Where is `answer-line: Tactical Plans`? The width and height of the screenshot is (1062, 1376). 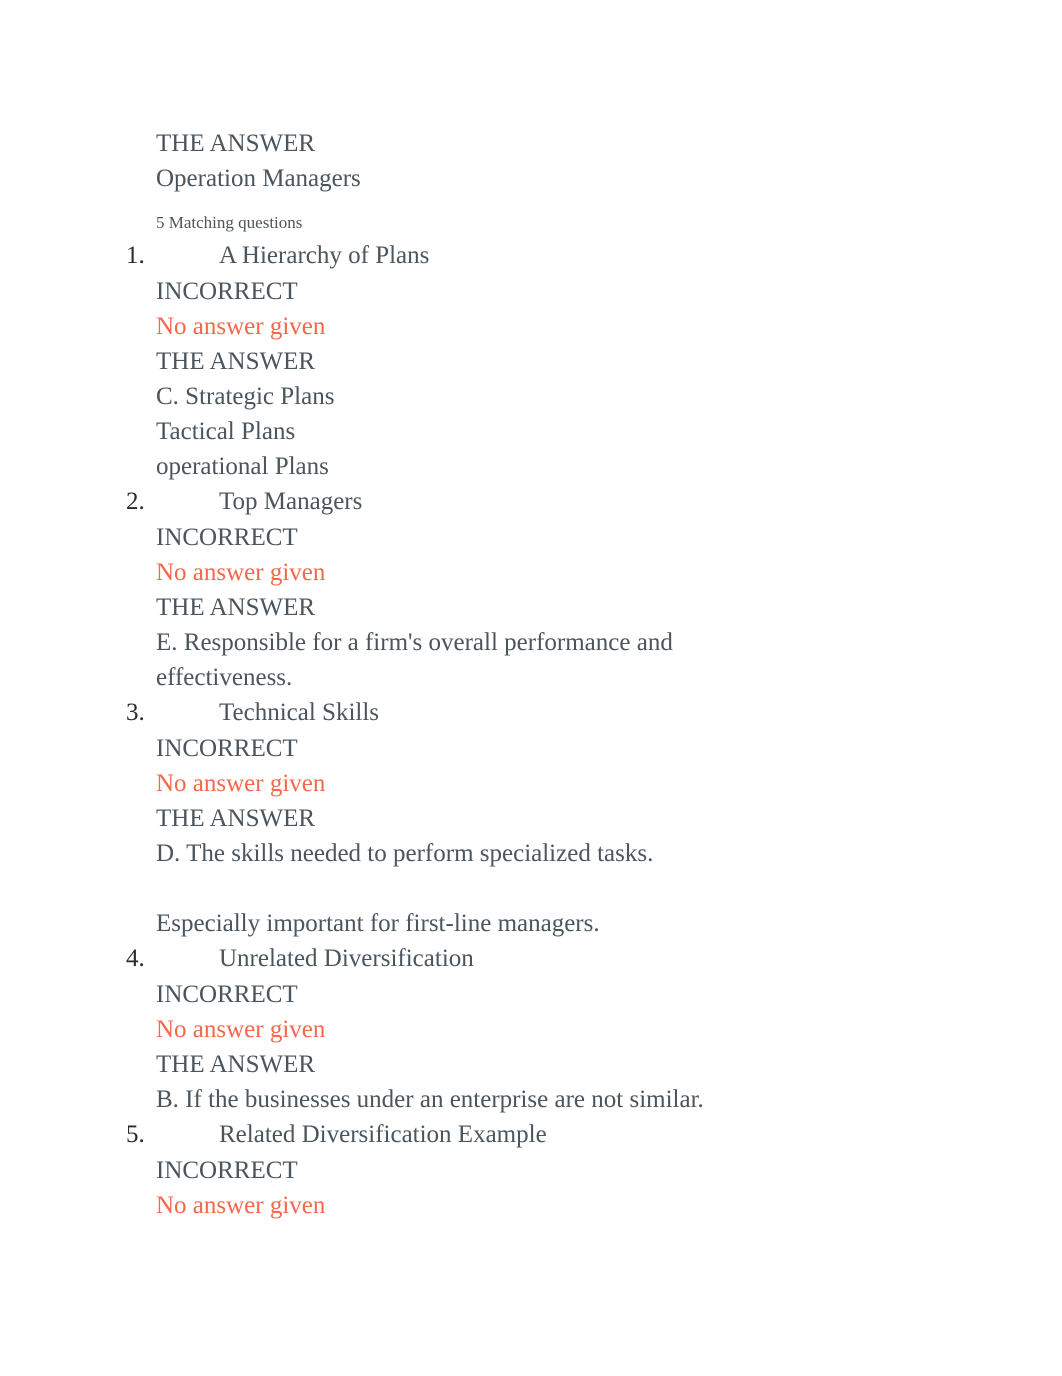 answer-line: Tactical Plans is located at coordinates (226, 431).